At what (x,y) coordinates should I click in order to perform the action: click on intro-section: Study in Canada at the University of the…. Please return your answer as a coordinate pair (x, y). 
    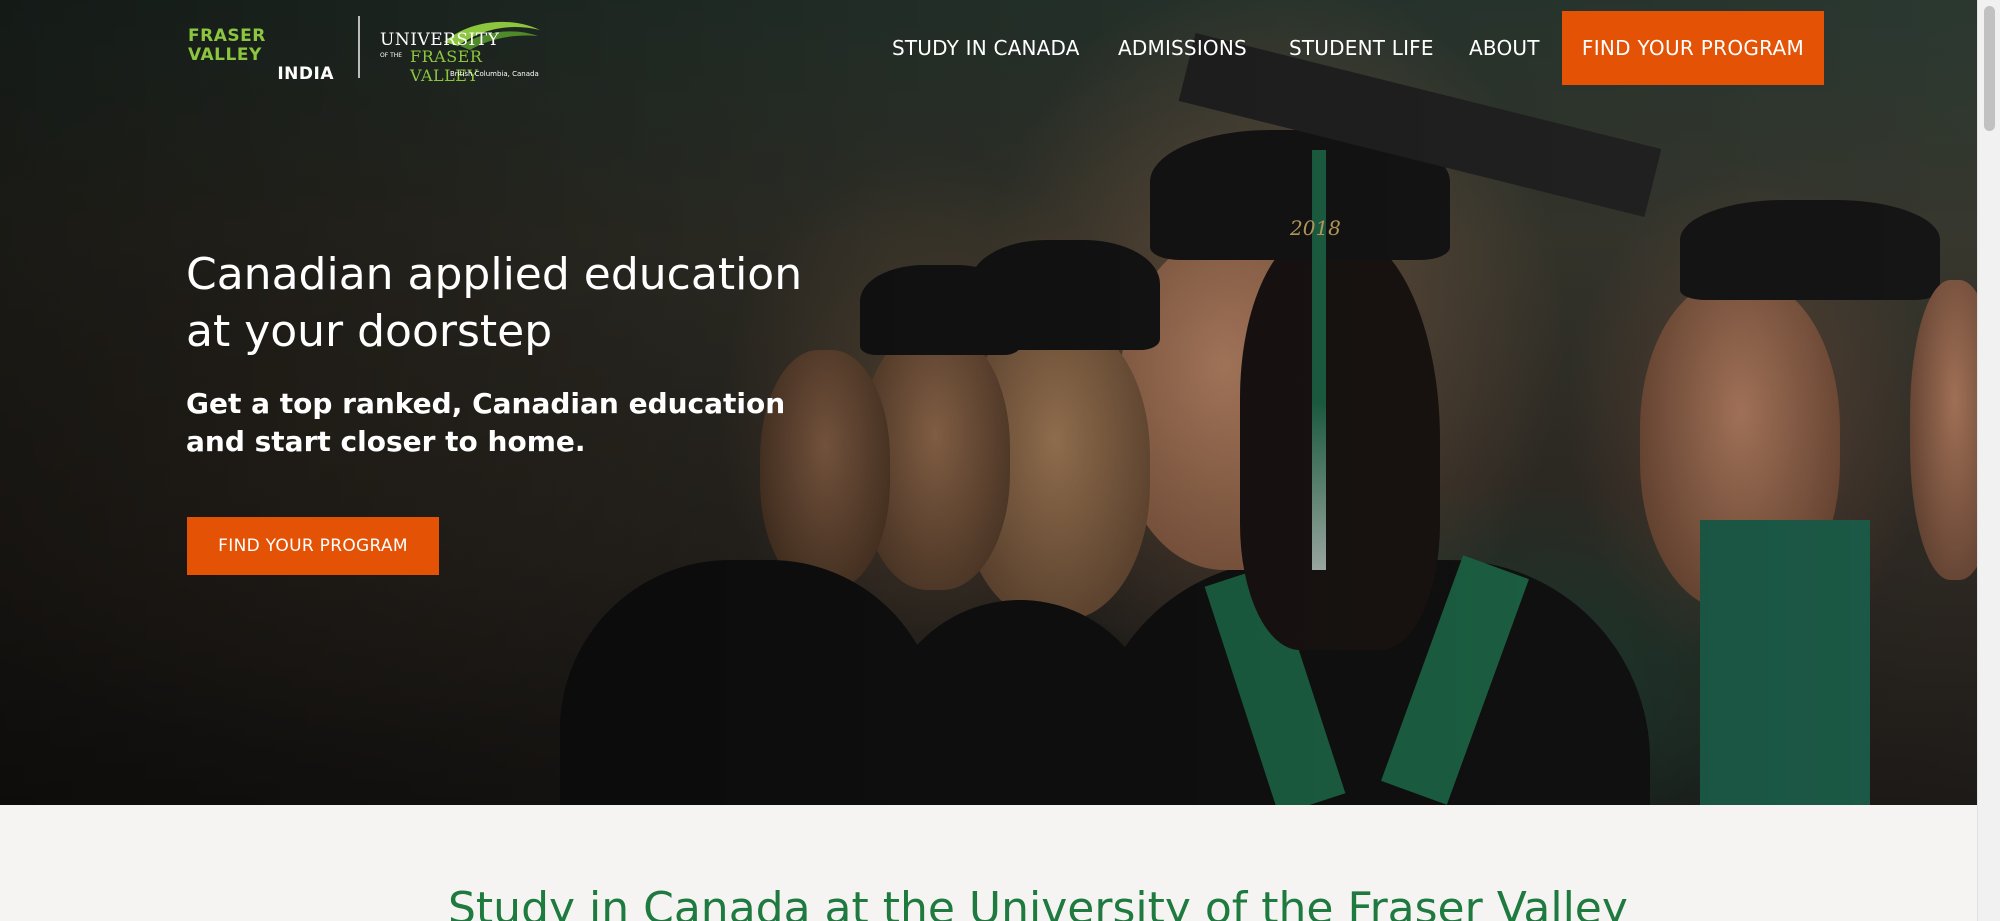
    Looking at the image, I should click on (988, 863).